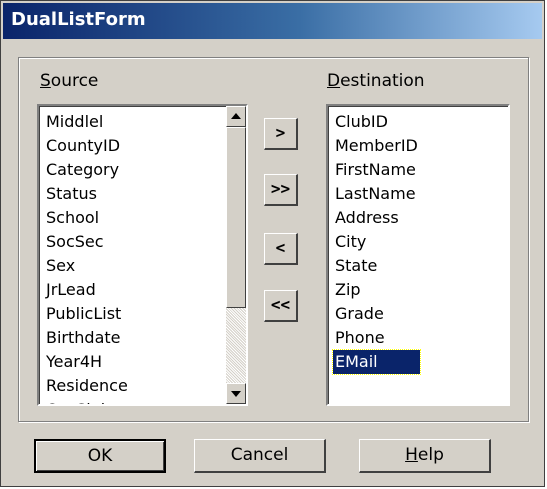  I want to click on scroll-thumb, so click(236, 217).